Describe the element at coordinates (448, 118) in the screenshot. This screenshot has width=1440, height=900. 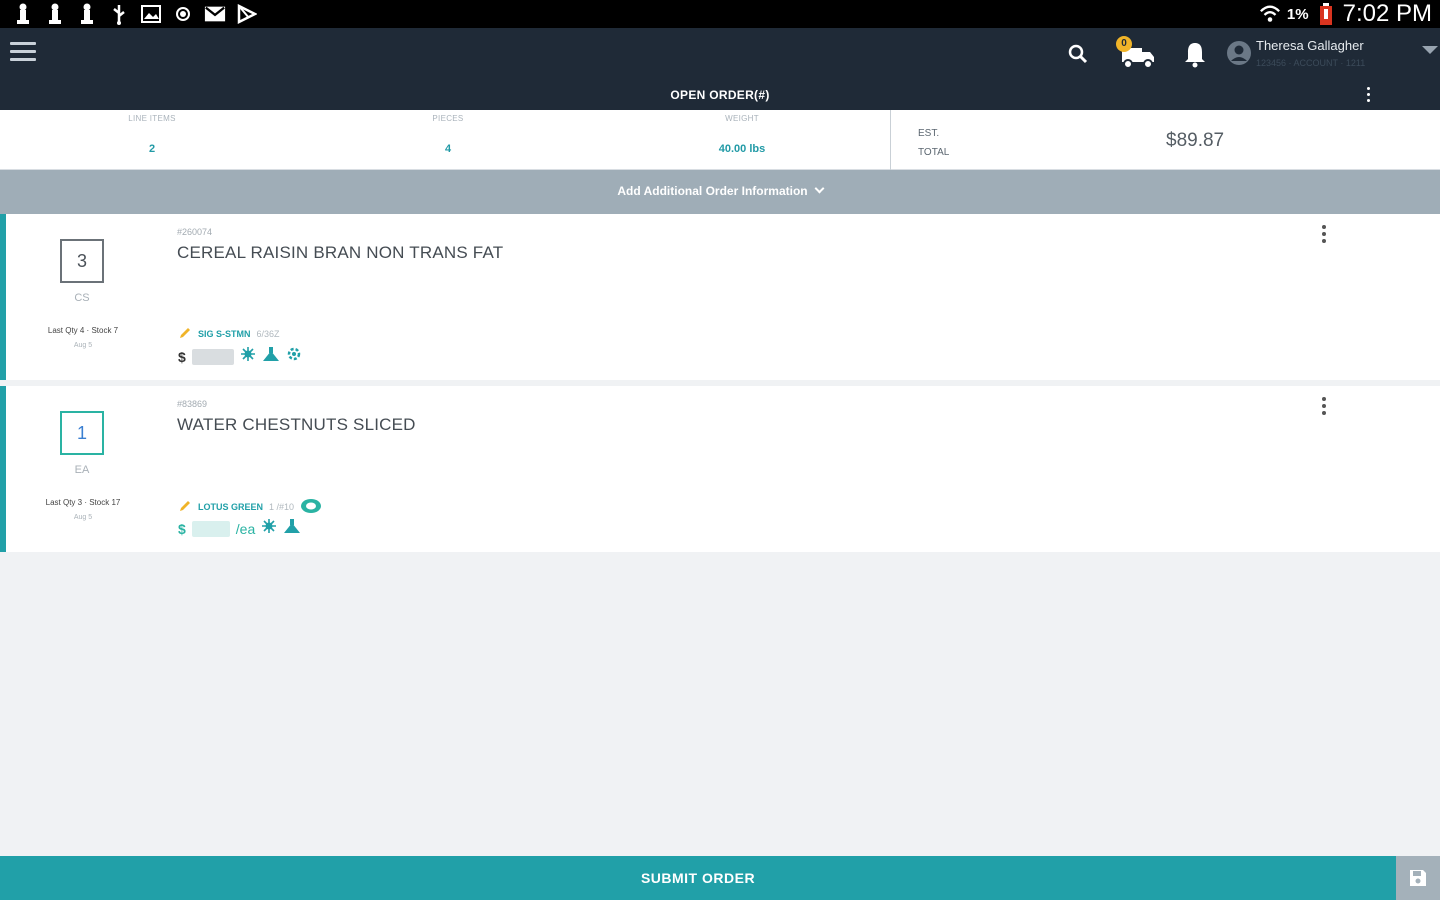
I see `pieces-label: PIECES` at that location.